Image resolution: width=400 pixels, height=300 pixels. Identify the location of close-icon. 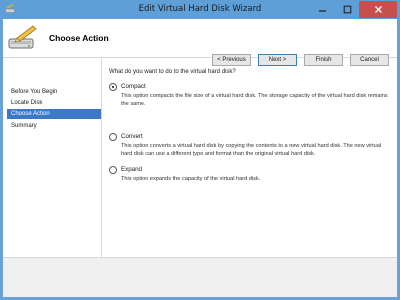
(378, 9).